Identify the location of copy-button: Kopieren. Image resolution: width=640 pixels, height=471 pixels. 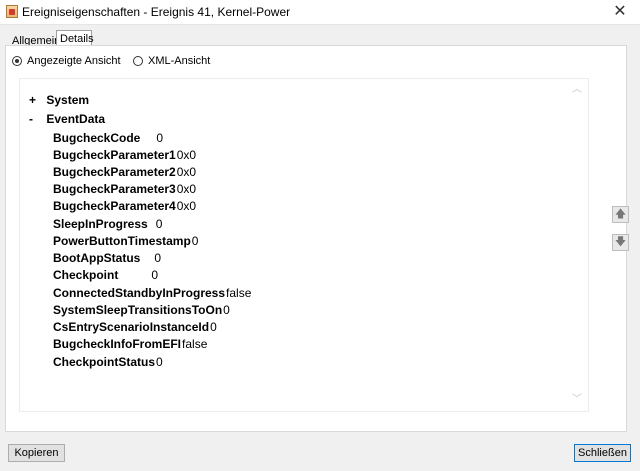
(36, 453).